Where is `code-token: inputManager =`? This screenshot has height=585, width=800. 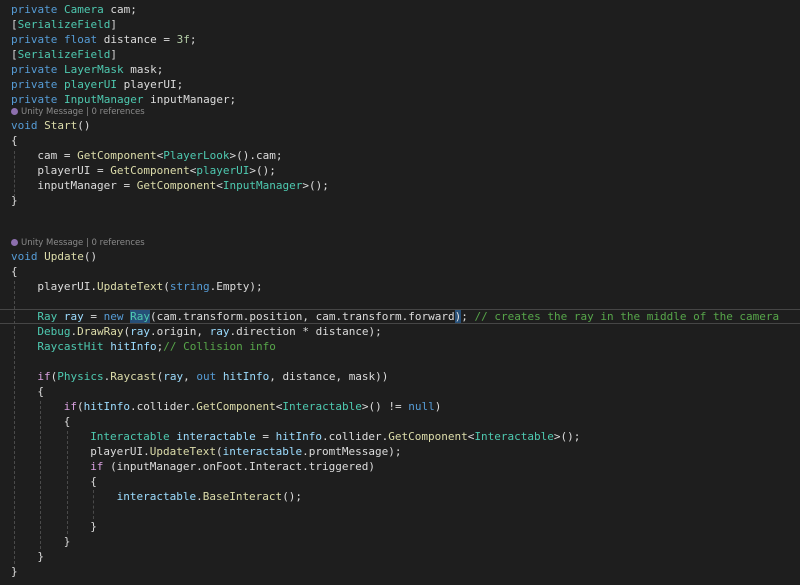
code-token: inputManager = is located at coordinates (87, 185).